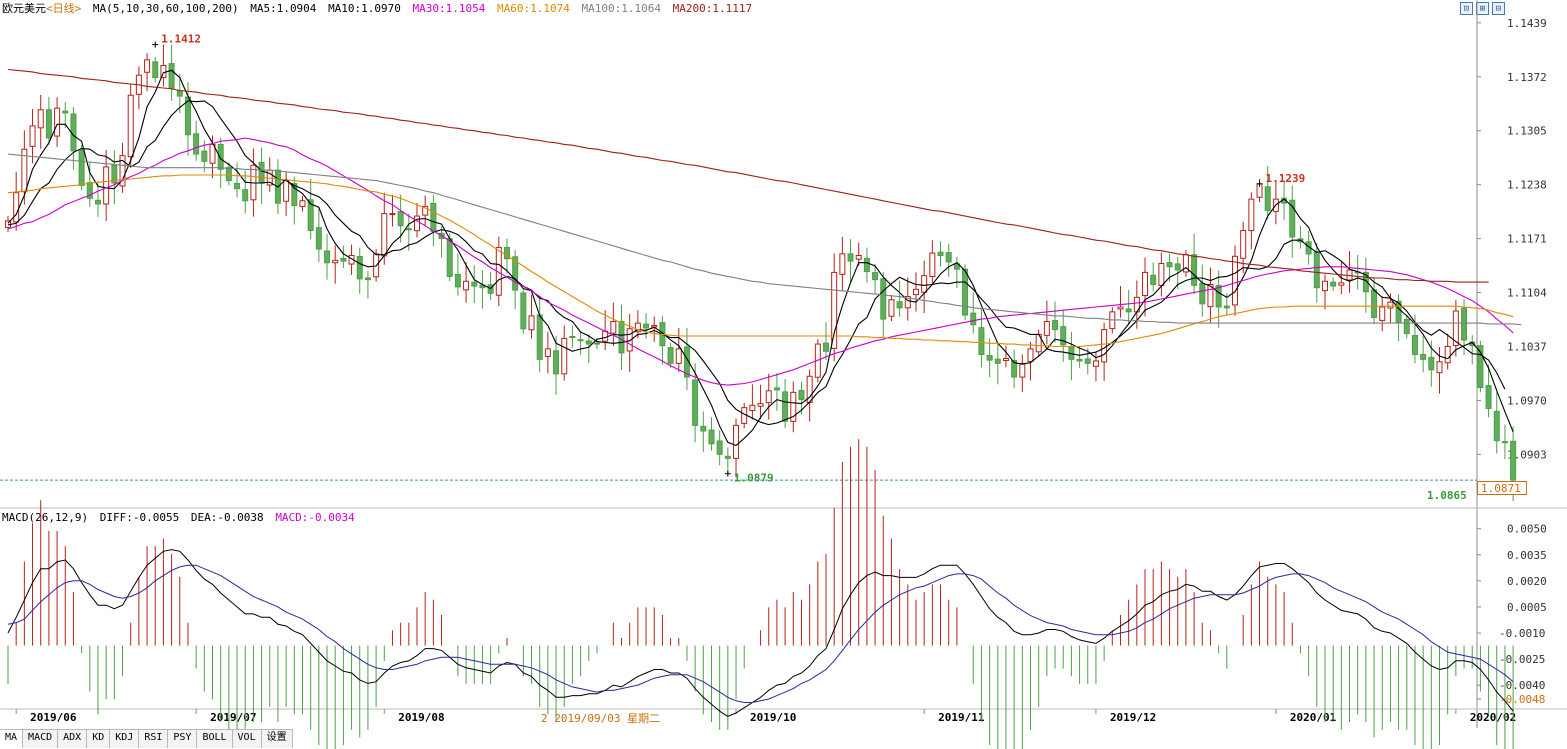 The image size is (1567, 749). What do you see at coordinates (1527, 529) in the screenshot?
I see `macd-tick-label: 0.0050` at bounding box center [1527, 529].